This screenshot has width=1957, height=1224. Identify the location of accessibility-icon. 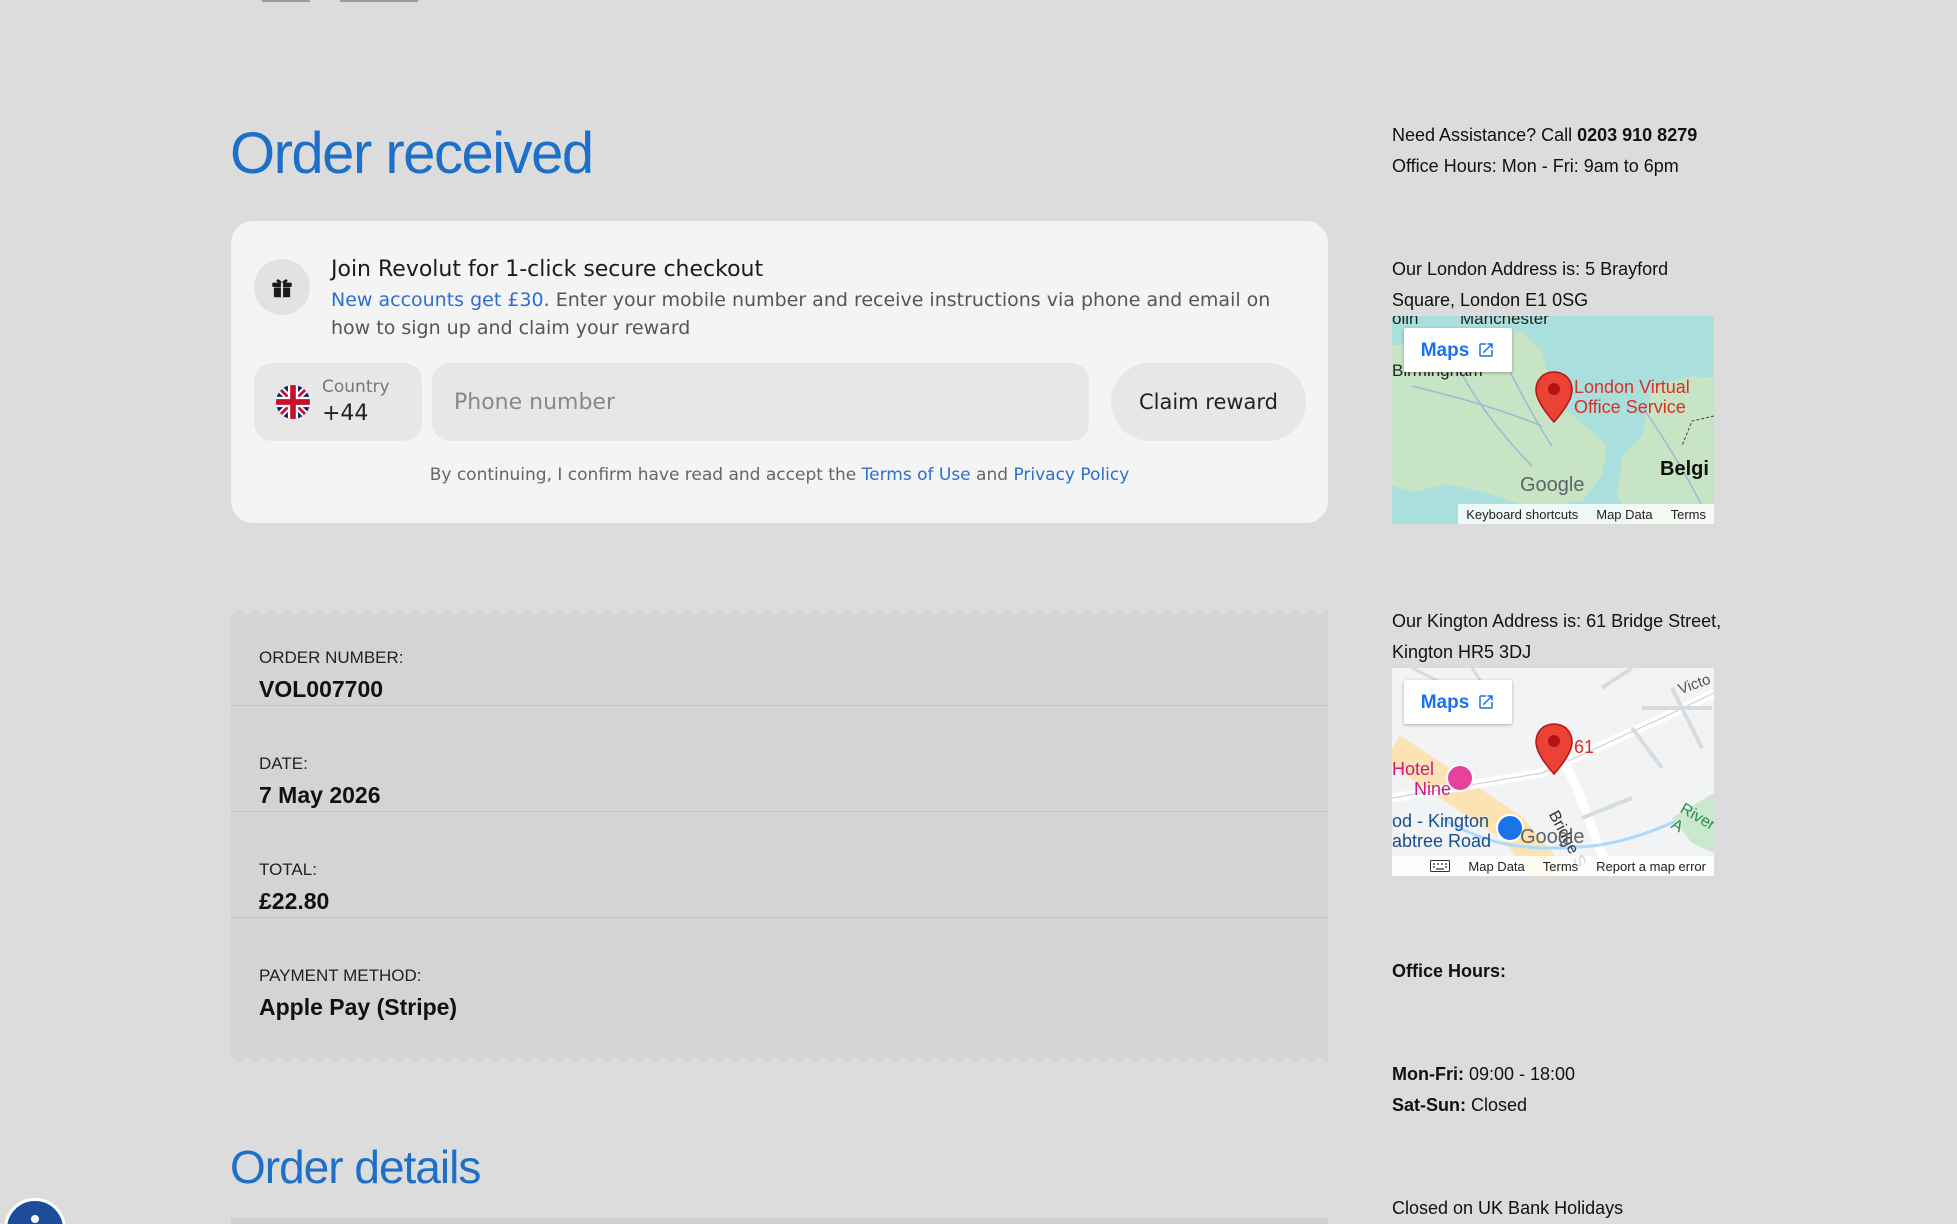
(35, 1219).